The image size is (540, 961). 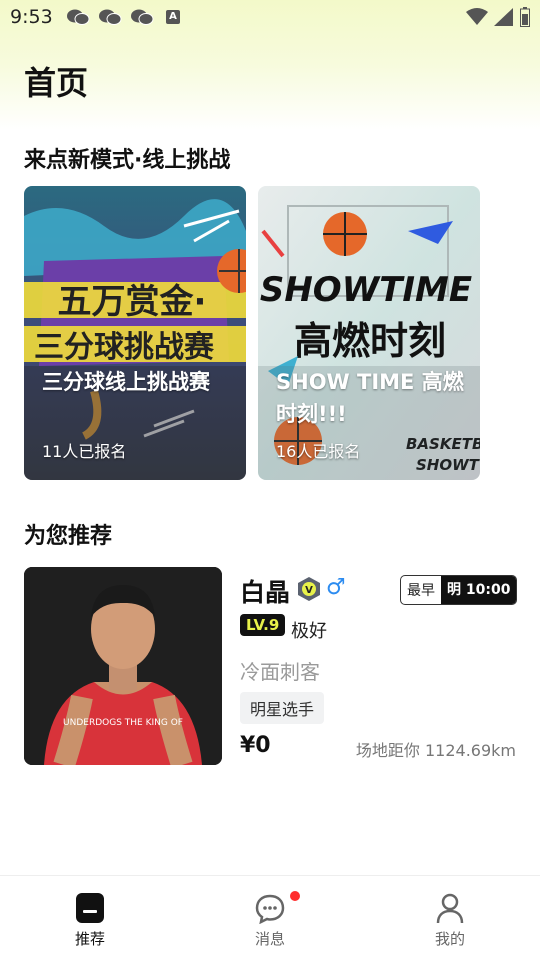 I want to click on earliest-time-badge: 最早 明 10:00, so click(x=459, y=590).